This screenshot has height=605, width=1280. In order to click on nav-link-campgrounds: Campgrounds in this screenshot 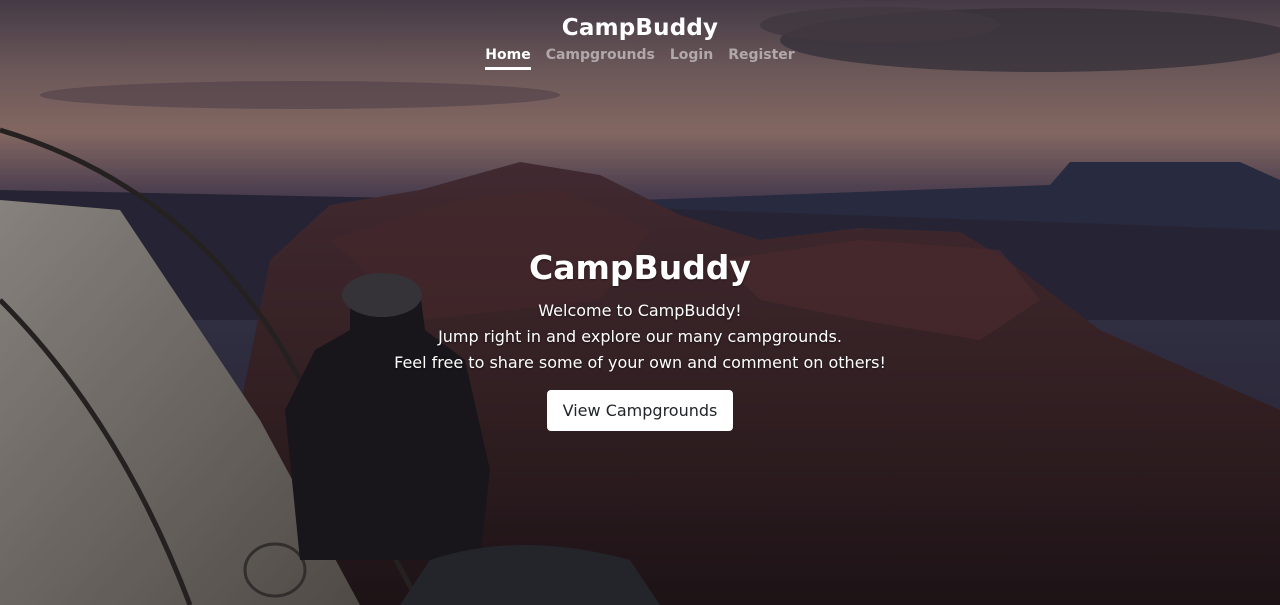, I will do `click(600, 58)`.